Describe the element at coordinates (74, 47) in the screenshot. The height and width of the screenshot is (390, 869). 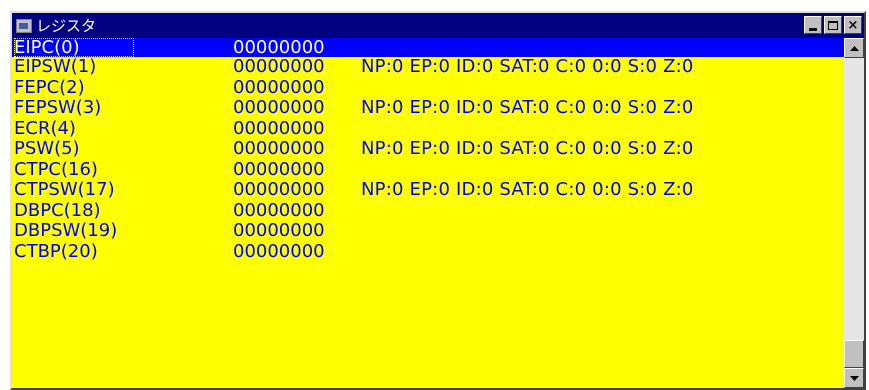
I see `register-name: EIPC(0)` at that location.